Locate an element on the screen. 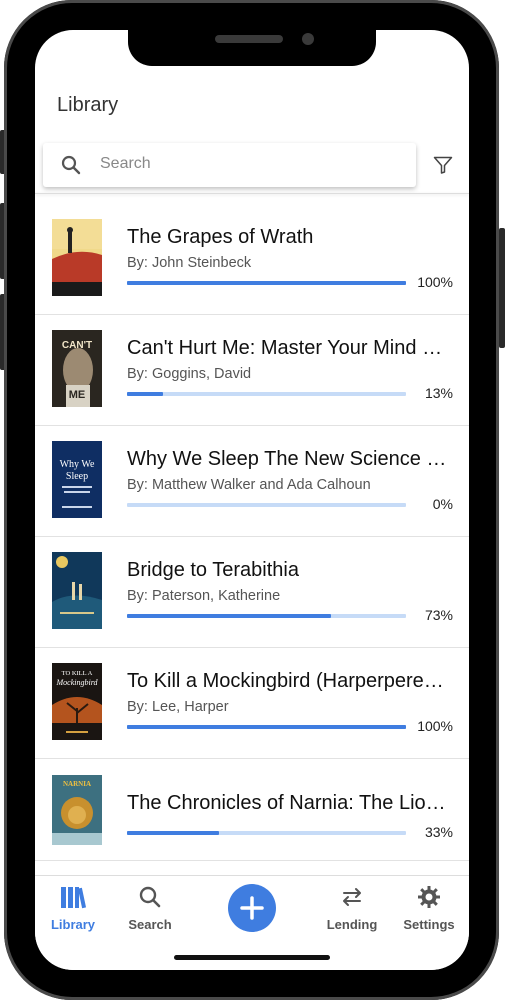  nav-library: Library is located at coordinates (73, 908).